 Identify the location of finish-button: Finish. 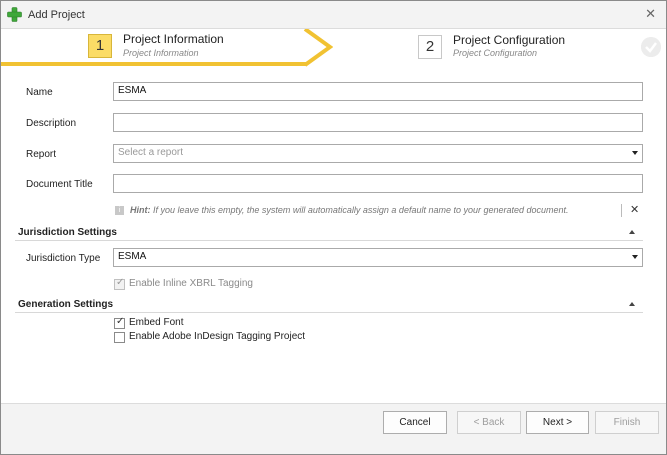
(627, 422).